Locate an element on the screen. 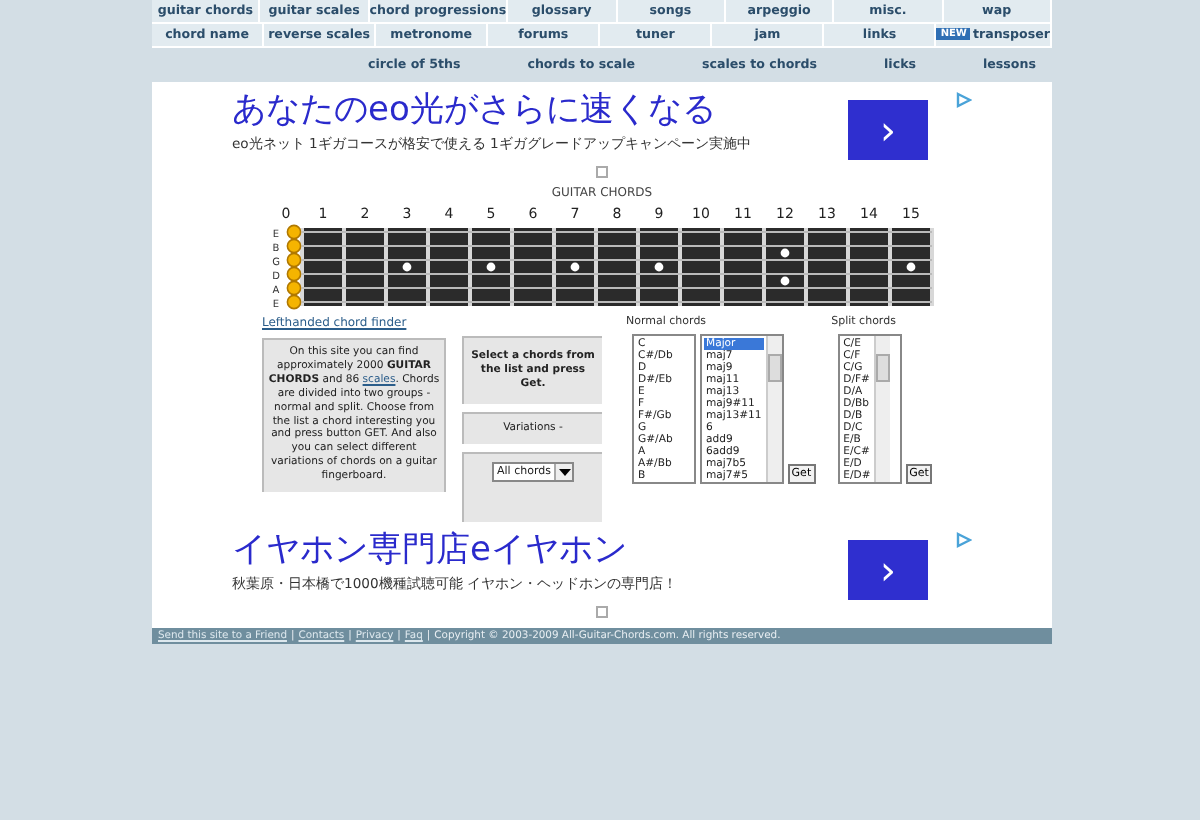 The height and width of the screenshot is (820, 1200). ad-headline: あなたのeo光がさらに速くなる is located at coordinates (540, 110).